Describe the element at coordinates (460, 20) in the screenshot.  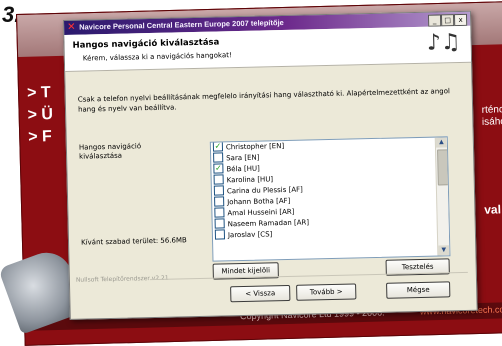
I see `close-button: x` at that location.